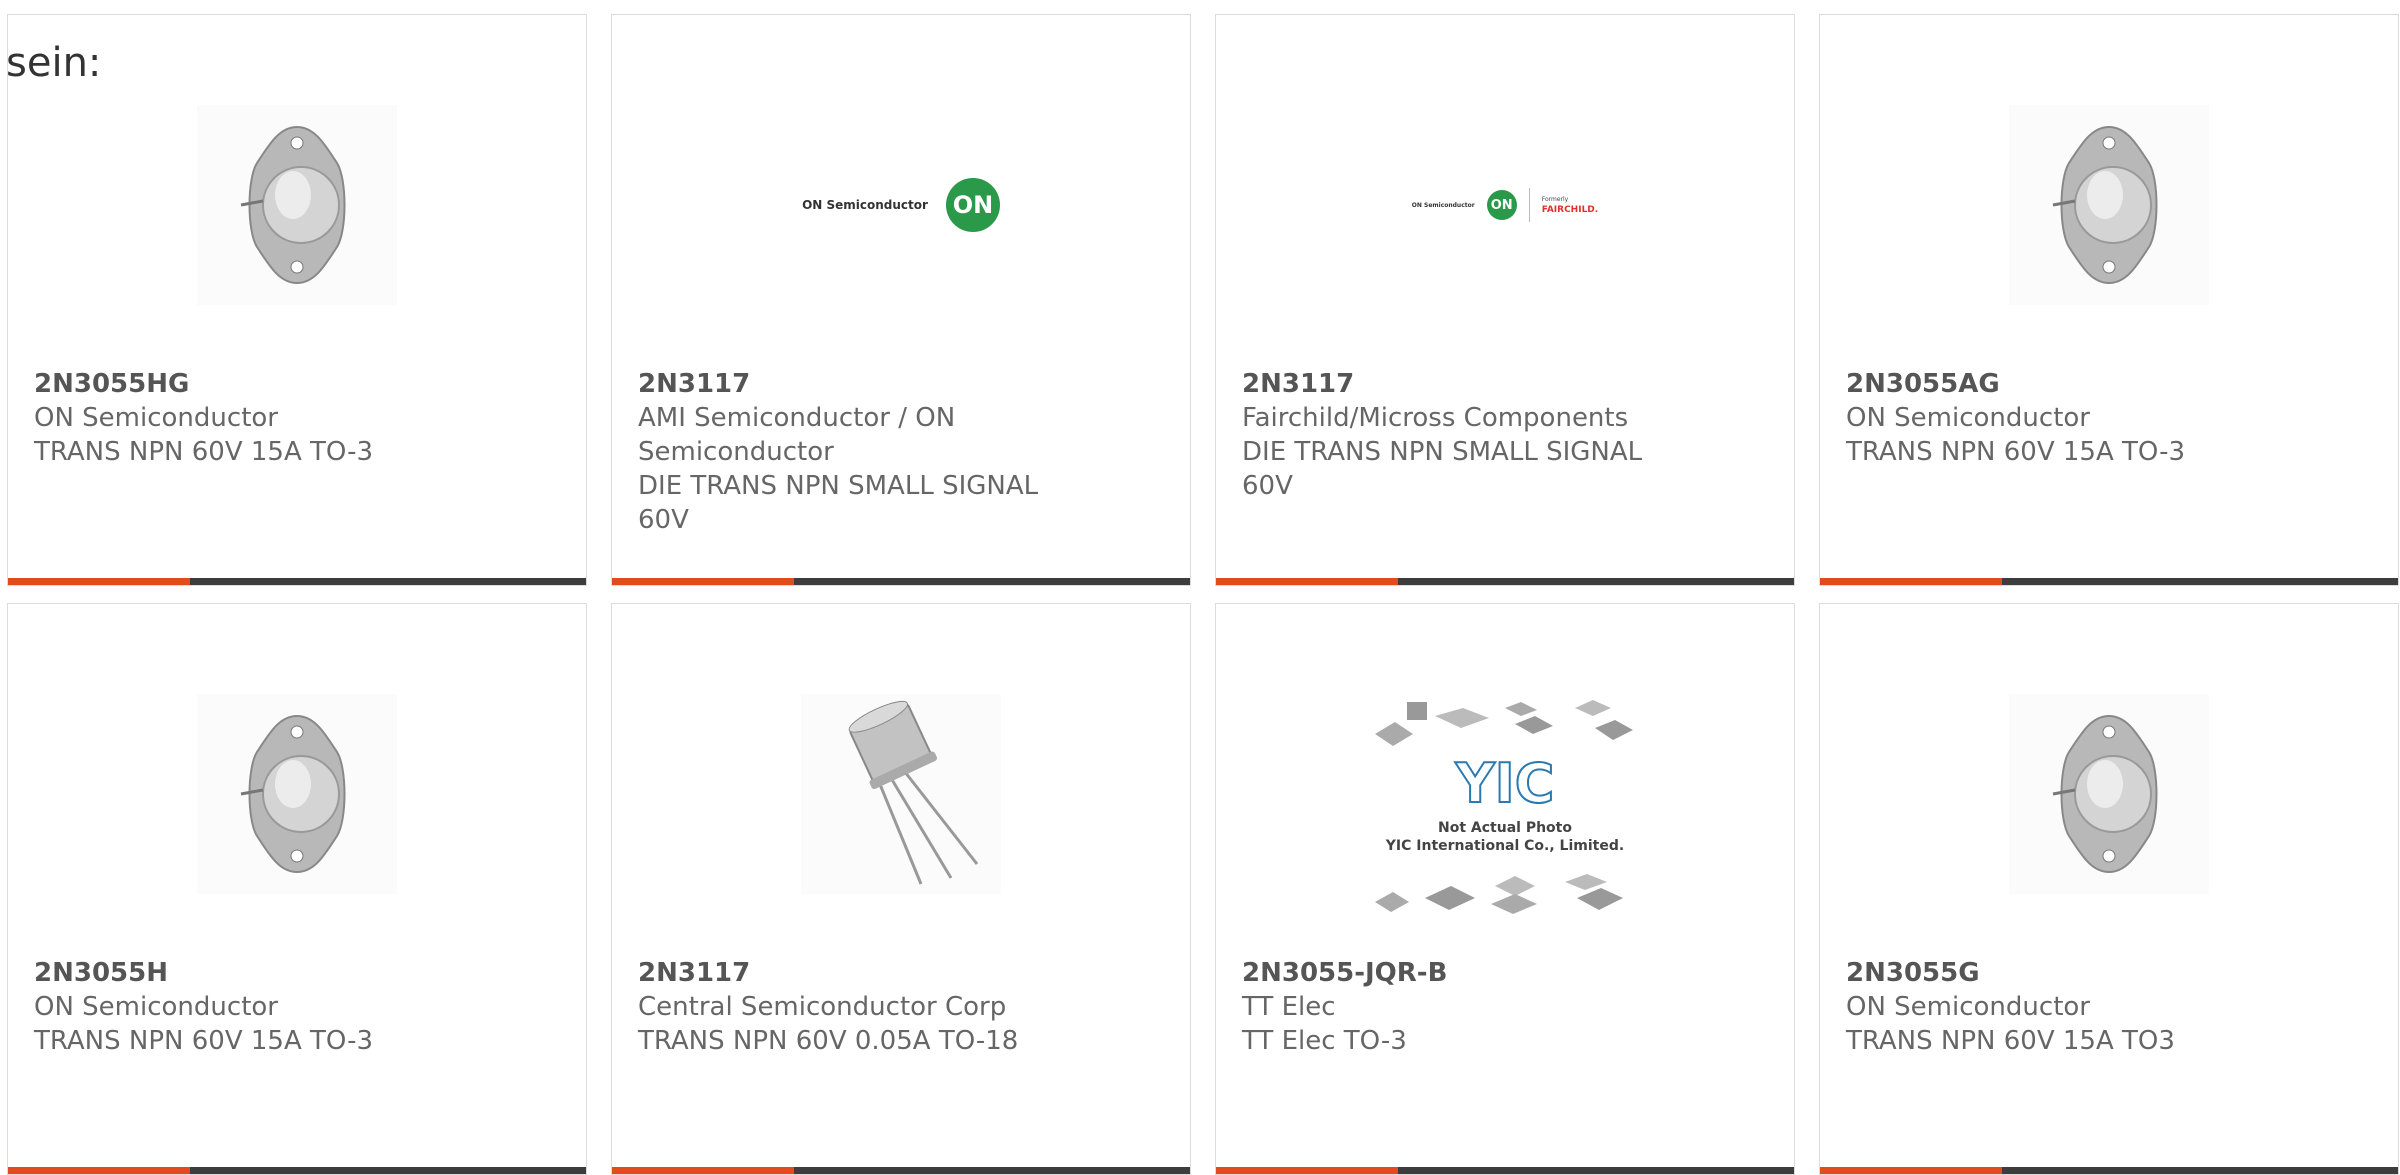  I want to click on formerly-text: Formerly, so click(1555, 199).